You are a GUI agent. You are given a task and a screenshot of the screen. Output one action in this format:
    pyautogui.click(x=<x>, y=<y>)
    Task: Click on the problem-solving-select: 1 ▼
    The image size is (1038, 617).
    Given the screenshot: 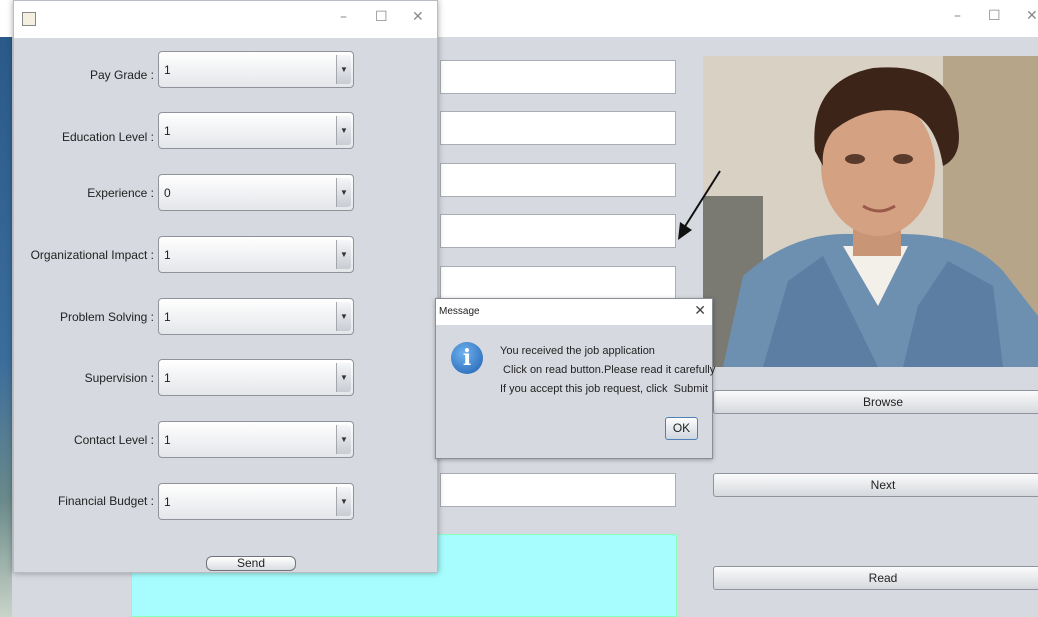 What is the action you would take?
    pyautogui.click(x=256, y=316)
    